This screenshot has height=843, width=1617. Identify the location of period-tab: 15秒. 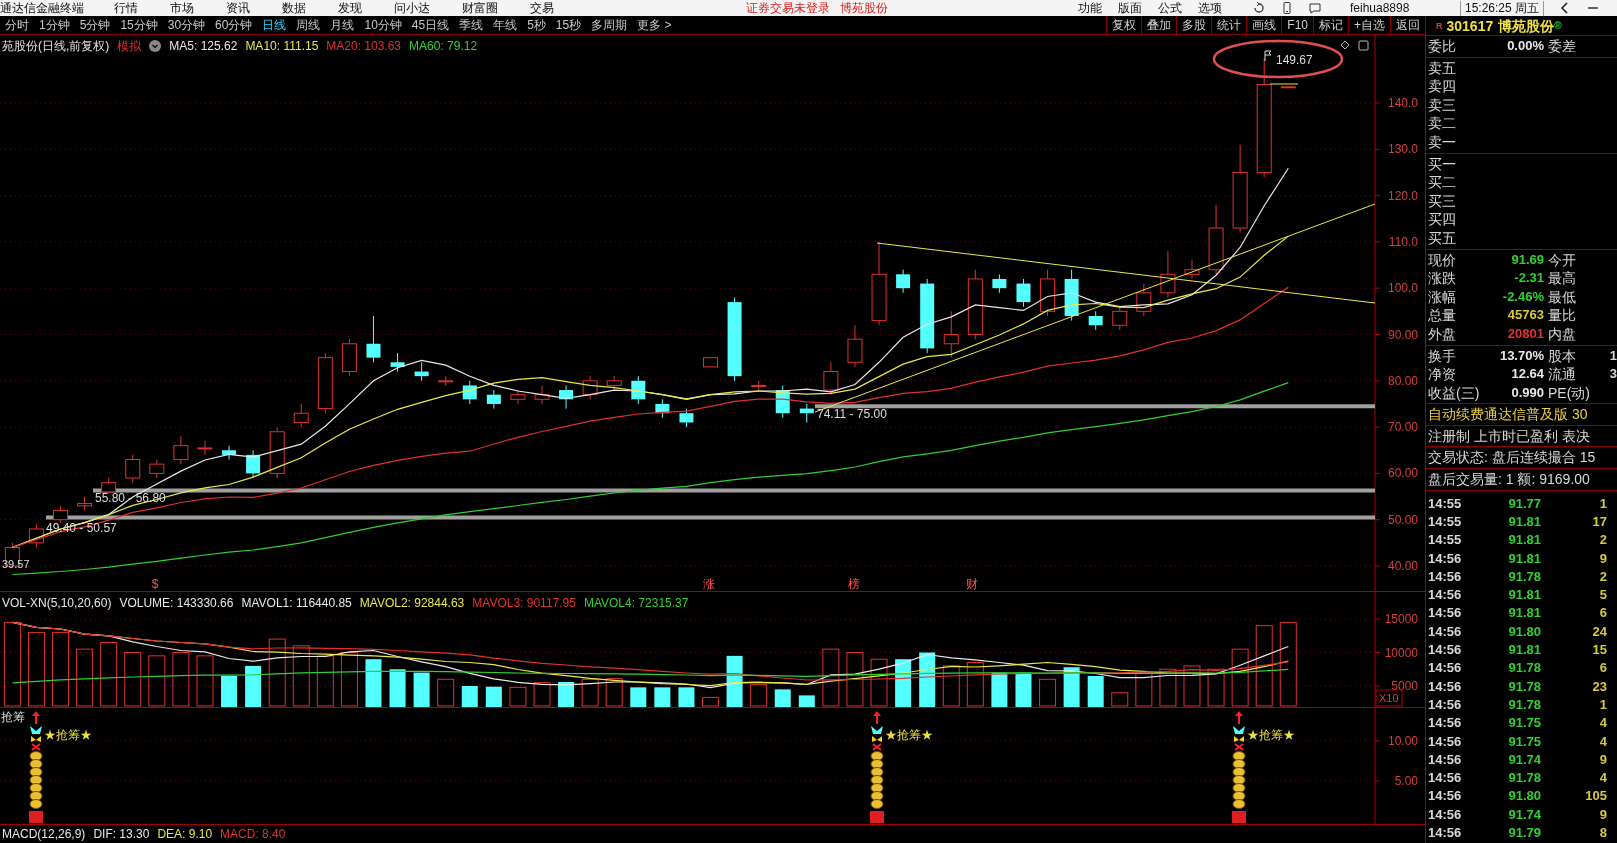
(568, 25).